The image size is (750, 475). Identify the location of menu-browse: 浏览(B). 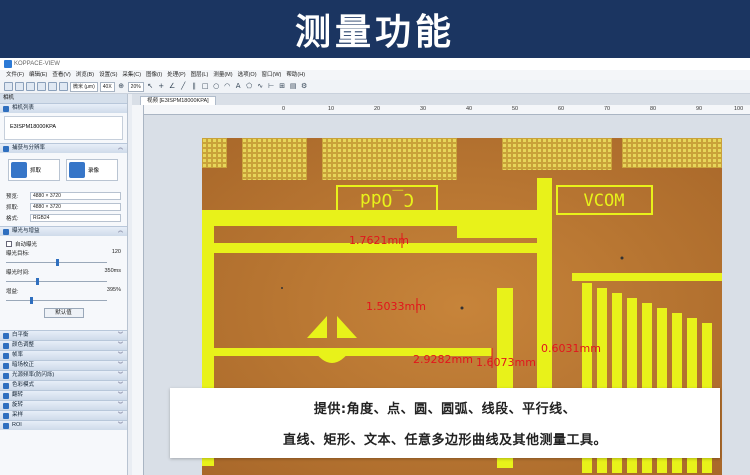
(85, 75).